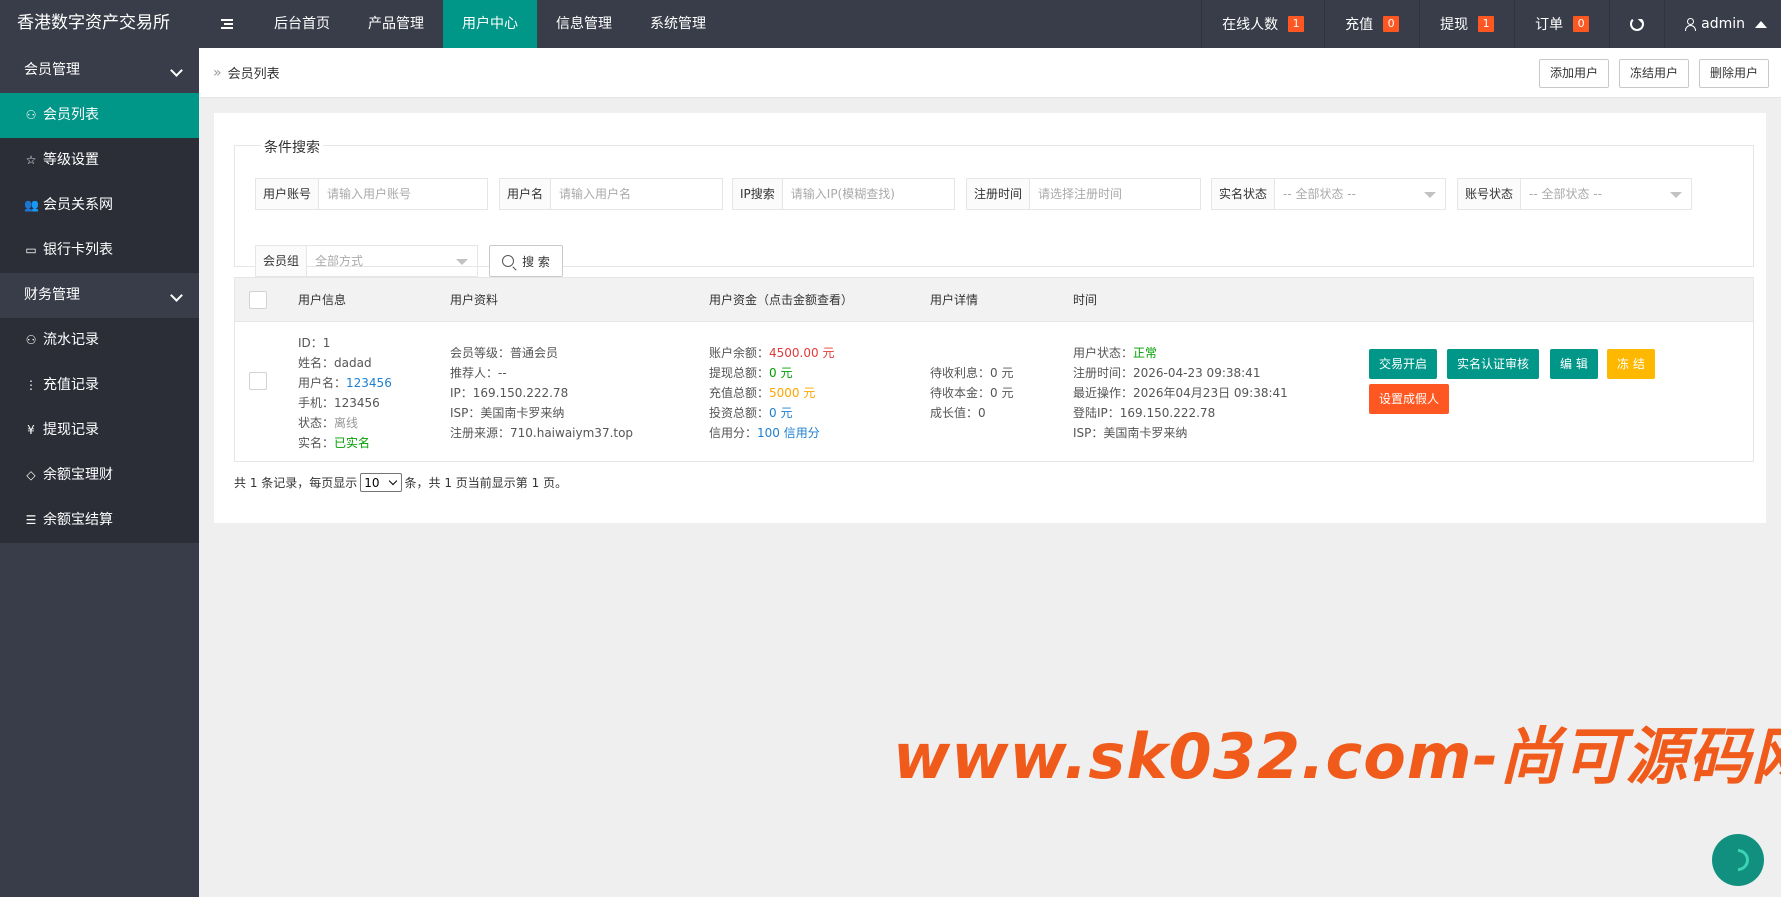  What do you see at coordinates (322, 383) in the screenshot?
I see `username-label: 用户名：` at bounding box center [322, 383].